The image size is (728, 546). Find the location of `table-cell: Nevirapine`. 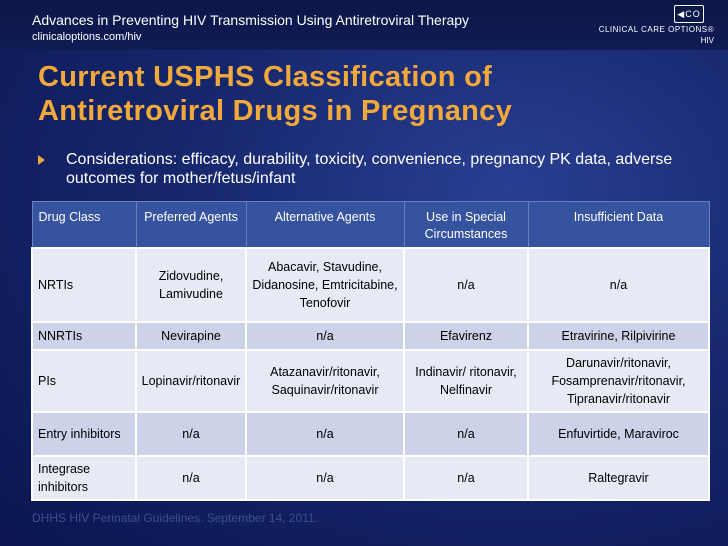

table-cell: Nevirapine is located at coordinates (191, 335).